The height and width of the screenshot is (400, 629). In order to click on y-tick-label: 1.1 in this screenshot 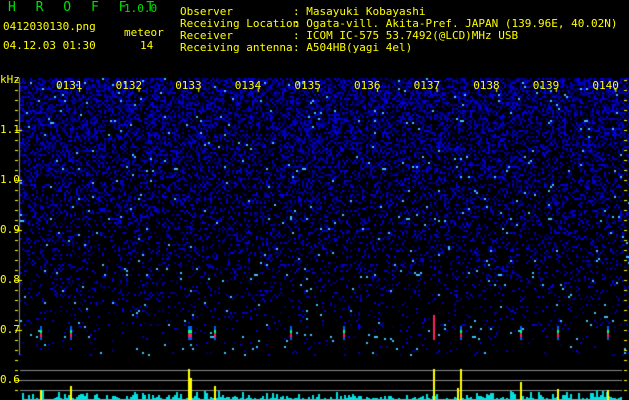, I will do `click(10, 129)`.